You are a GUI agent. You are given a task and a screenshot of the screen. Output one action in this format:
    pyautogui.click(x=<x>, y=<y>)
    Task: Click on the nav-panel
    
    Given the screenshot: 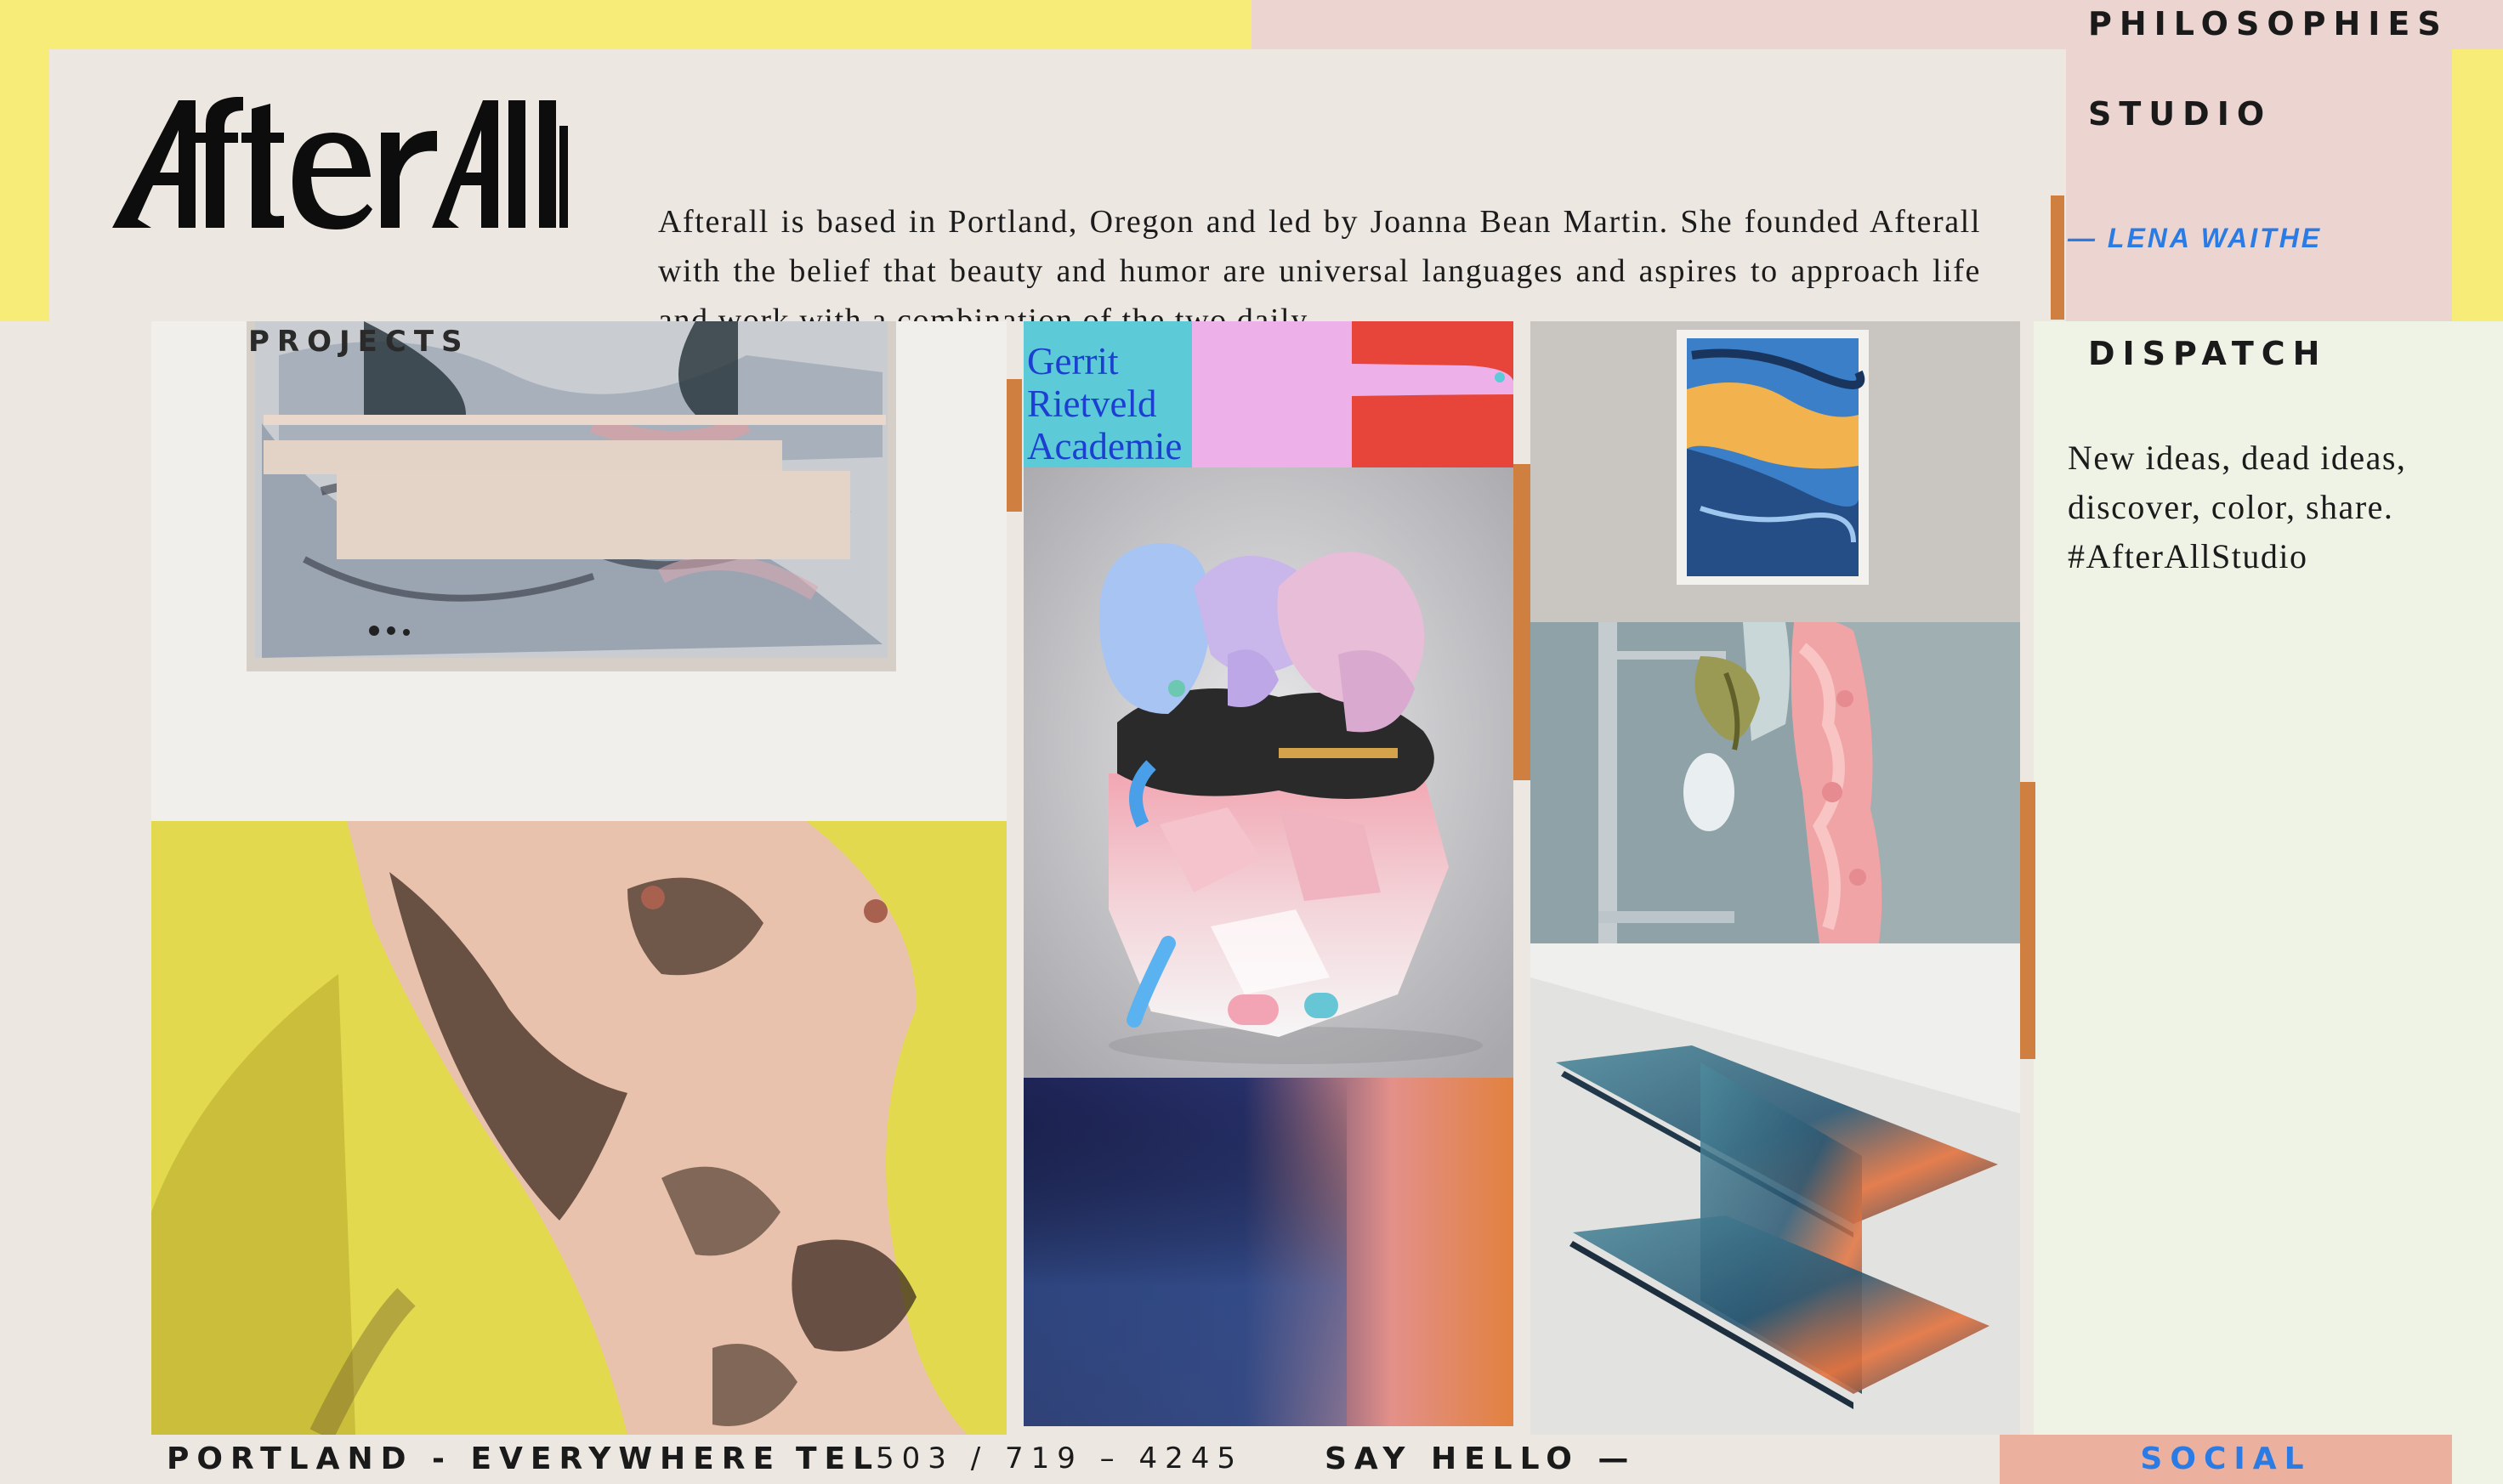 What is the action you would take?
    pyautogui.click(x=2259, y=160)
    